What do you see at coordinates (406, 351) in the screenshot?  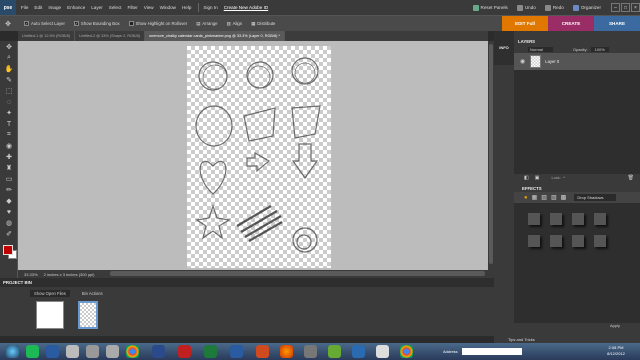 I see `chrome-2-icon` at bounding box center [406, 351].